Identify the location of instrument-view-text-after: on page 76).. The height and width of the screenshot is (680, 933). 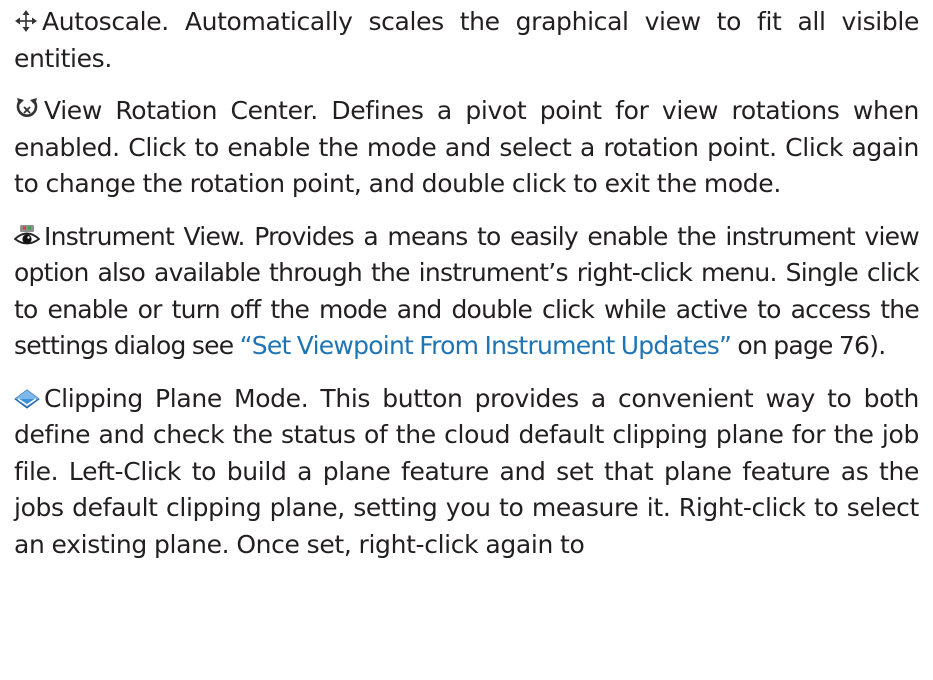
(808, 345).